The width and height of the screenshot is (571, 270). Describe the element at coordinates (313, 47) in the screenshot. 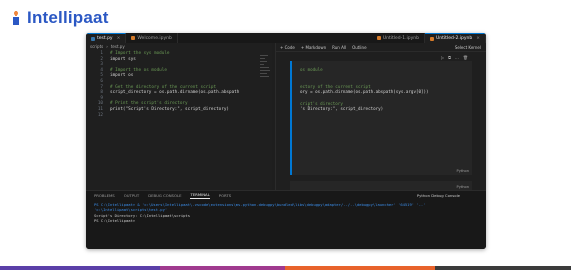

I see `add-markdown-button: + Markdown` at that location.